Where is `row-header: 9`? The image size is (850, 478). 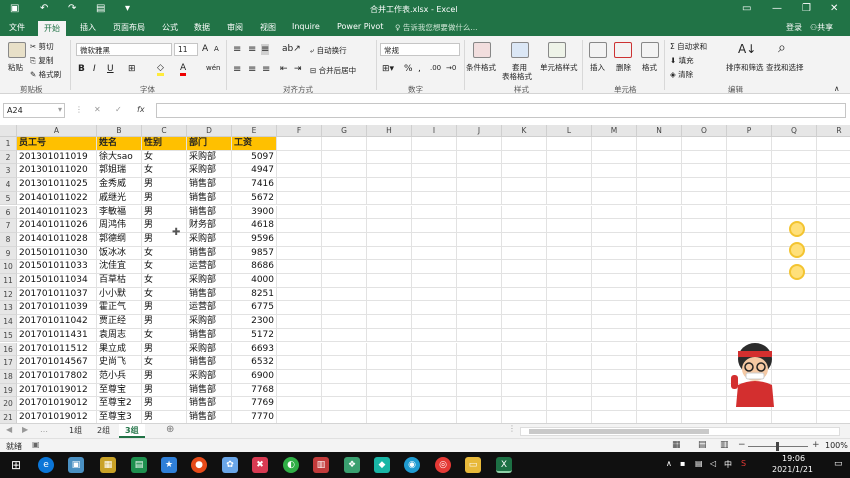 row-header: 9 is located at coordinates (8, 253).